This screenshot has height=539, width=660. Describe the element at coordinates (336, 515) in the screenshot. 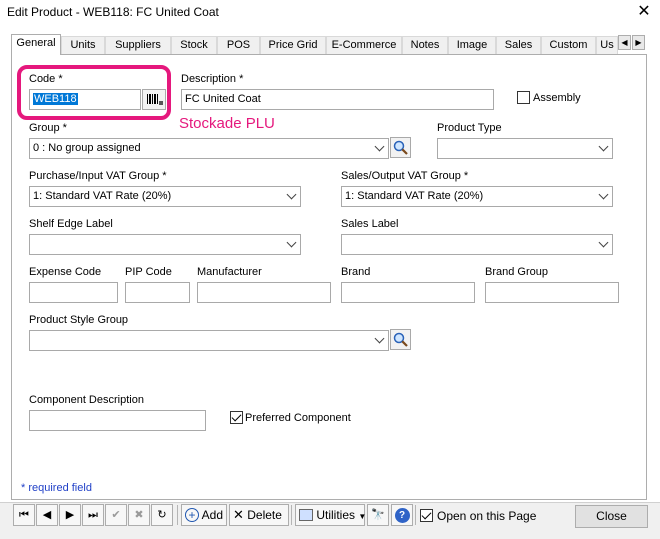

I see `utilities-button-label: Utilities` at that location.